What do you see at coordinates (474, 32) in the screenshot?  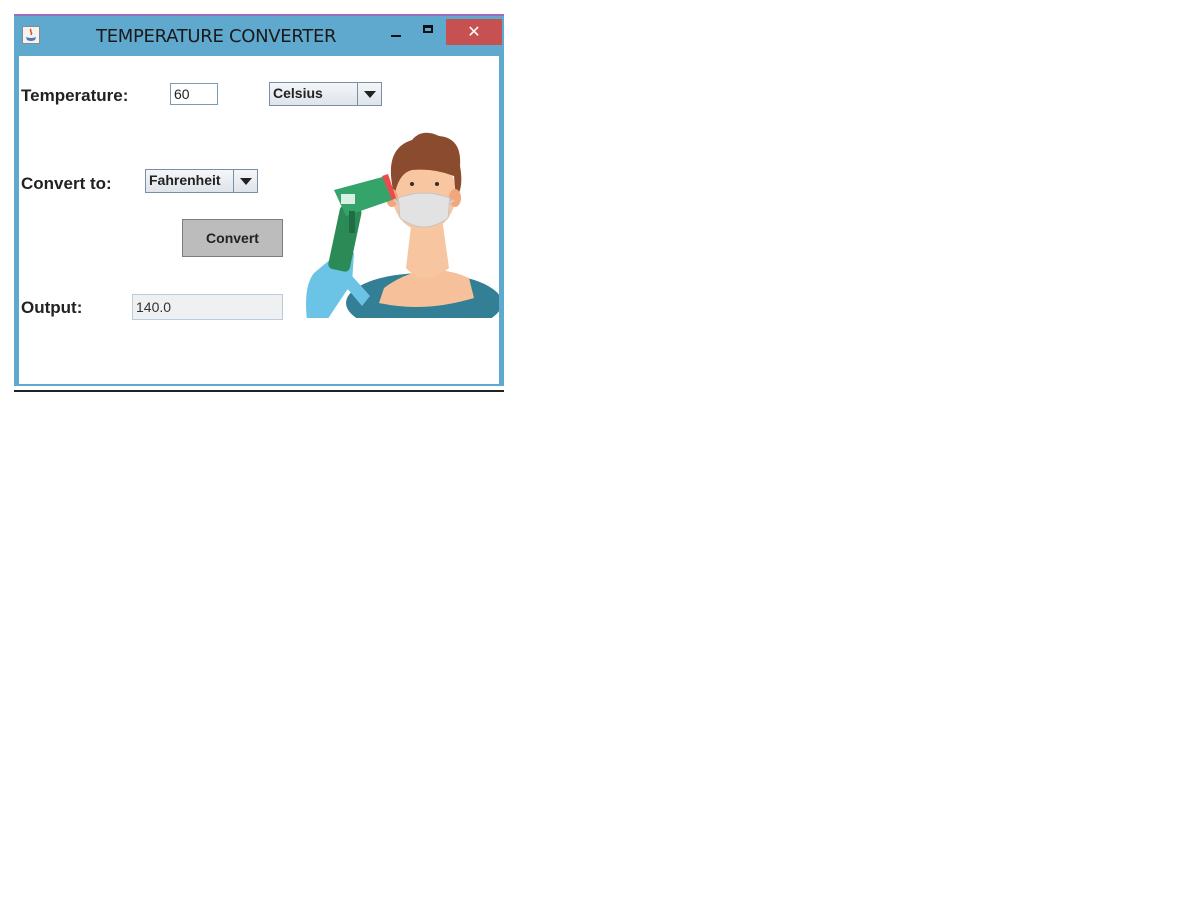 I see `close-icon: ✕` at bounding box center [474, 32].